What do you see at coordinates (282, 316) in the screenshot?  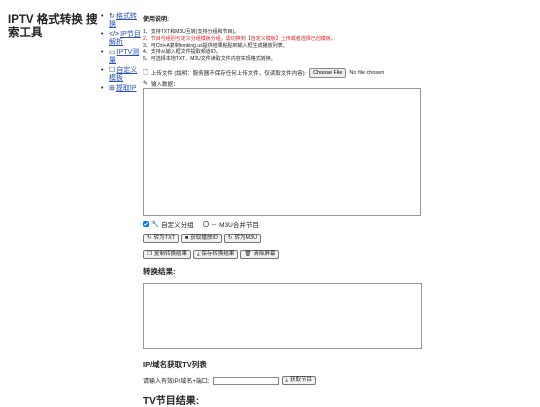 I see `result-output` at bounding box center [282, 316].